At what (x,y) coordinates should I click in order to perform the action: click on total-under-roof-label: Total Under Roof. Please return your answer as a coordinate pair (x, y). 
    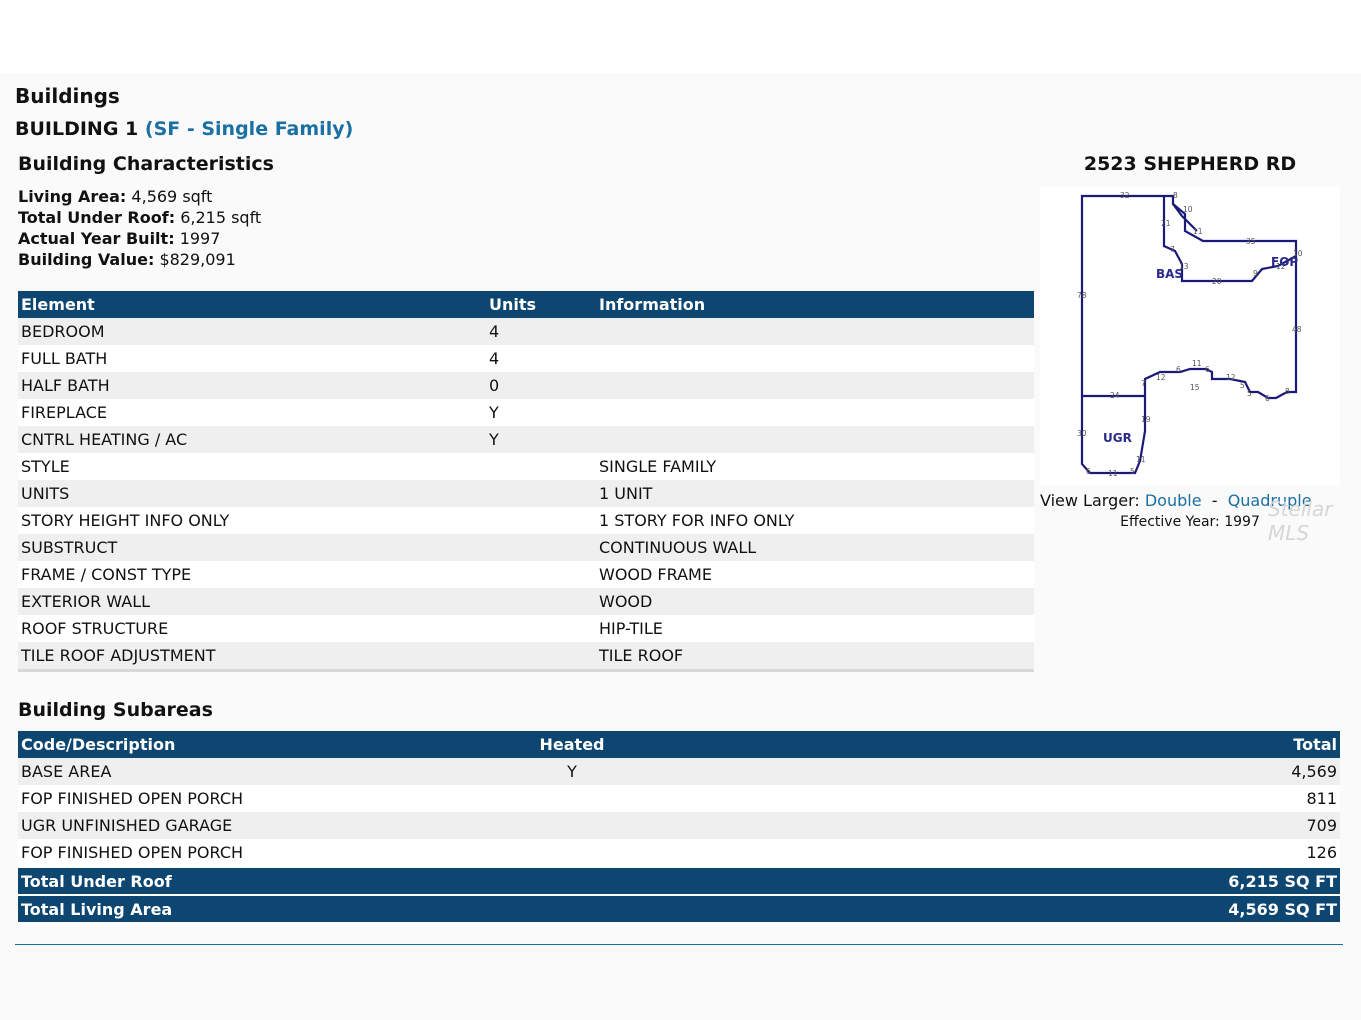
    Looking at the image, I should click on (324, 880).